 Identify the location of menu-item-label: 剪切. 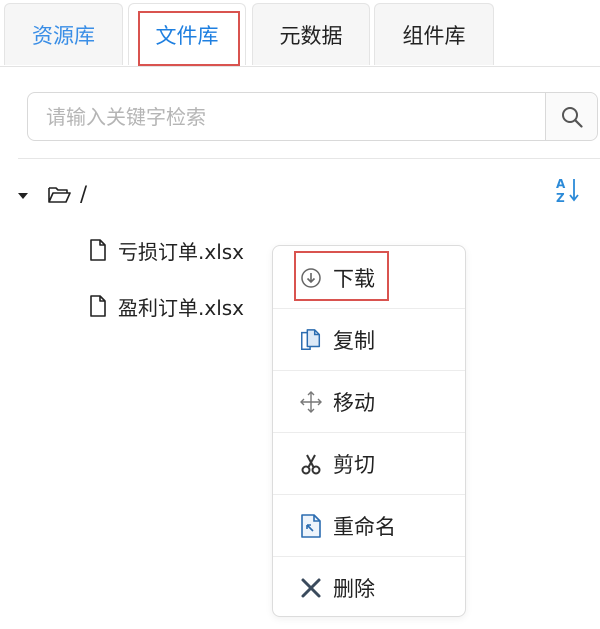
(354, 464).